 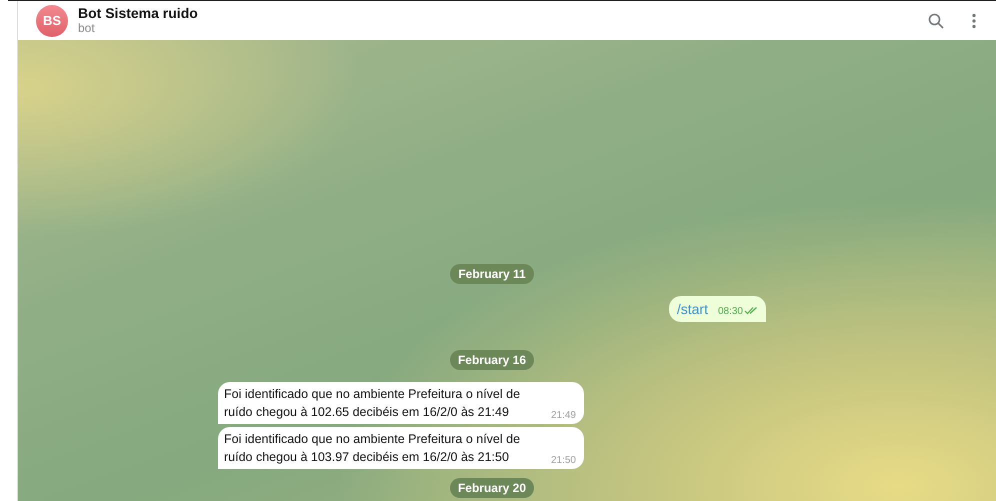 What do you see at coordinates (138, 14) in the screenshot?
I see `chat-title: Bot Sistema ruido` at bounding box center [138, 14].